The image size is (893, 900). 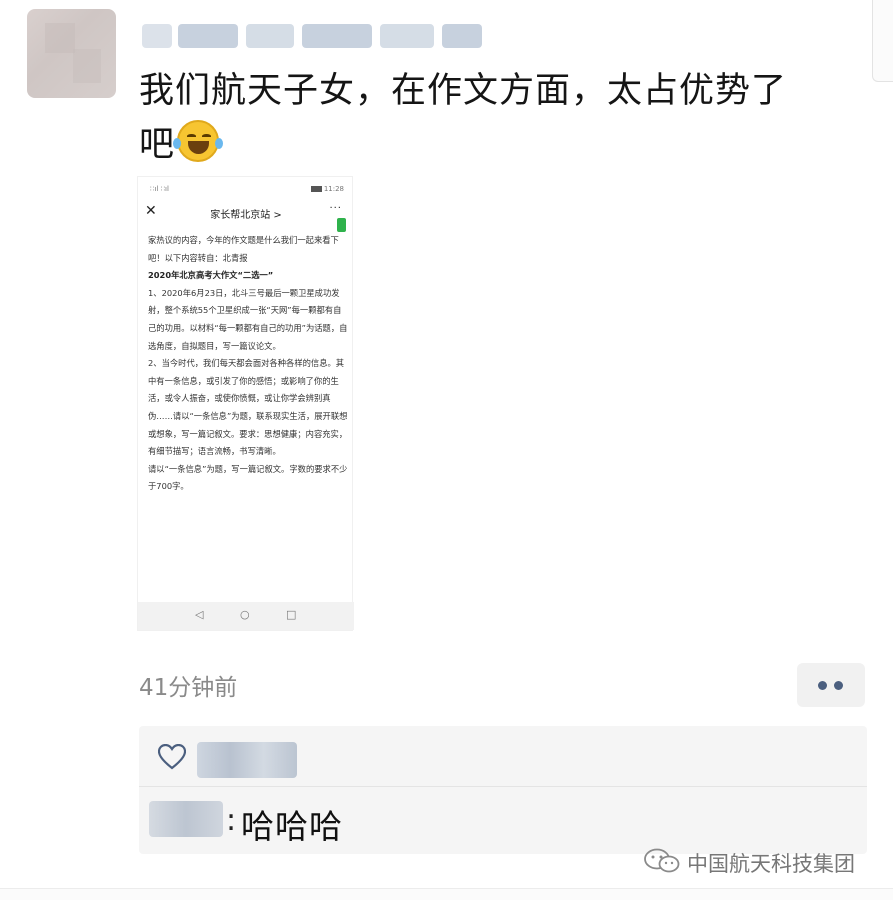 I want to click on watermark-text: 中国航天科技集团, so click(x=771, y=864).